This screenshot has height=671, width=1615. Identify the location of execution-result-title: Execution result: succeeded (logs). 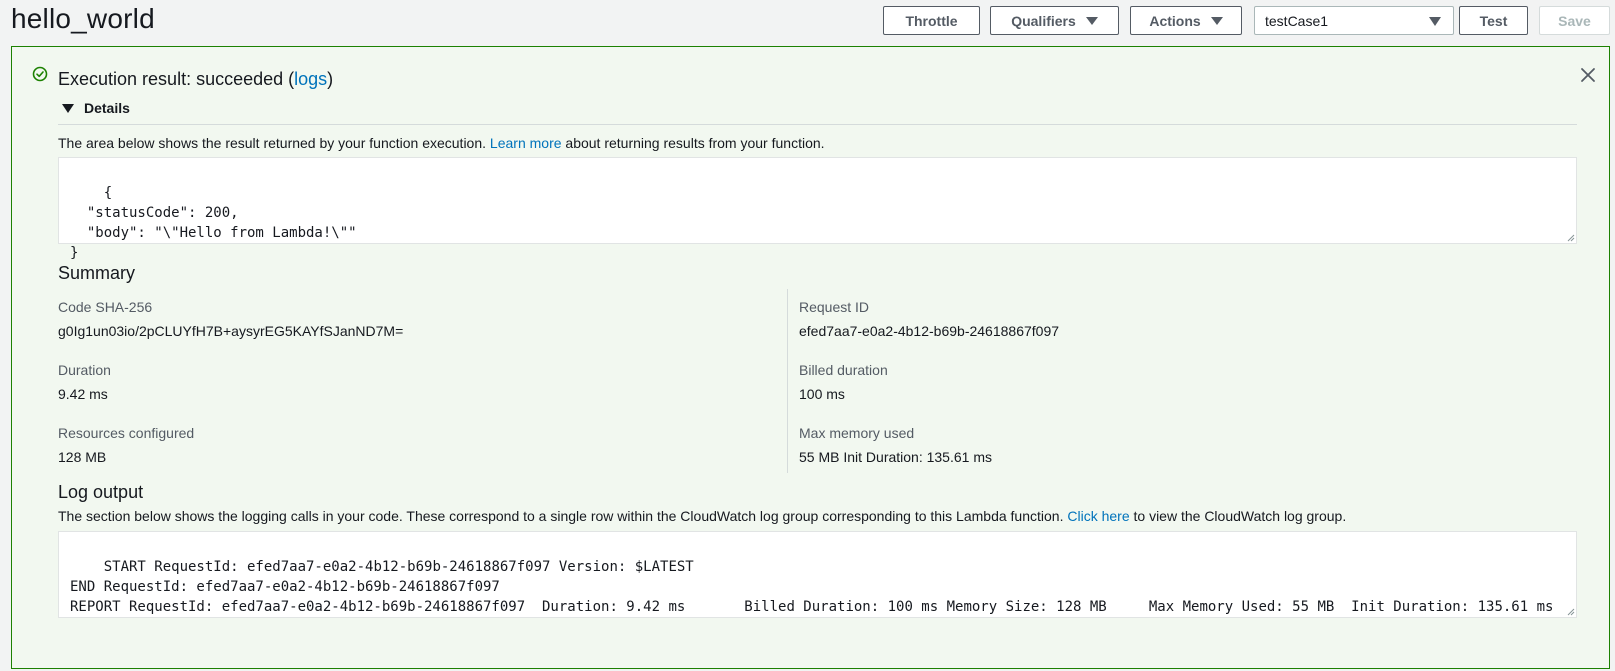
(195, 79).